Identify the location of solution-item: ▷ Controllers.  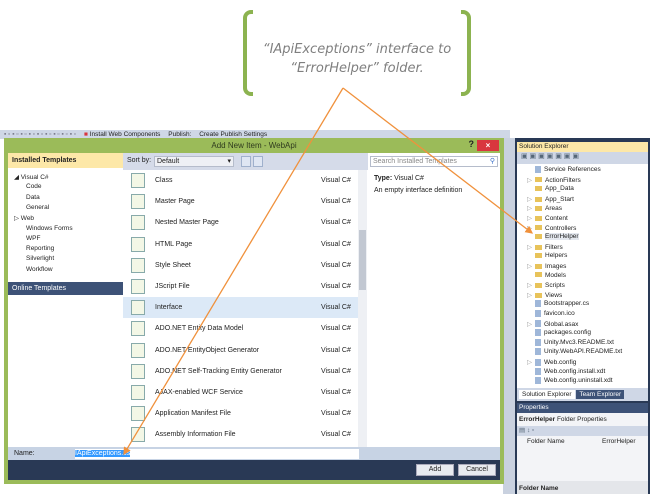
(551, 228).